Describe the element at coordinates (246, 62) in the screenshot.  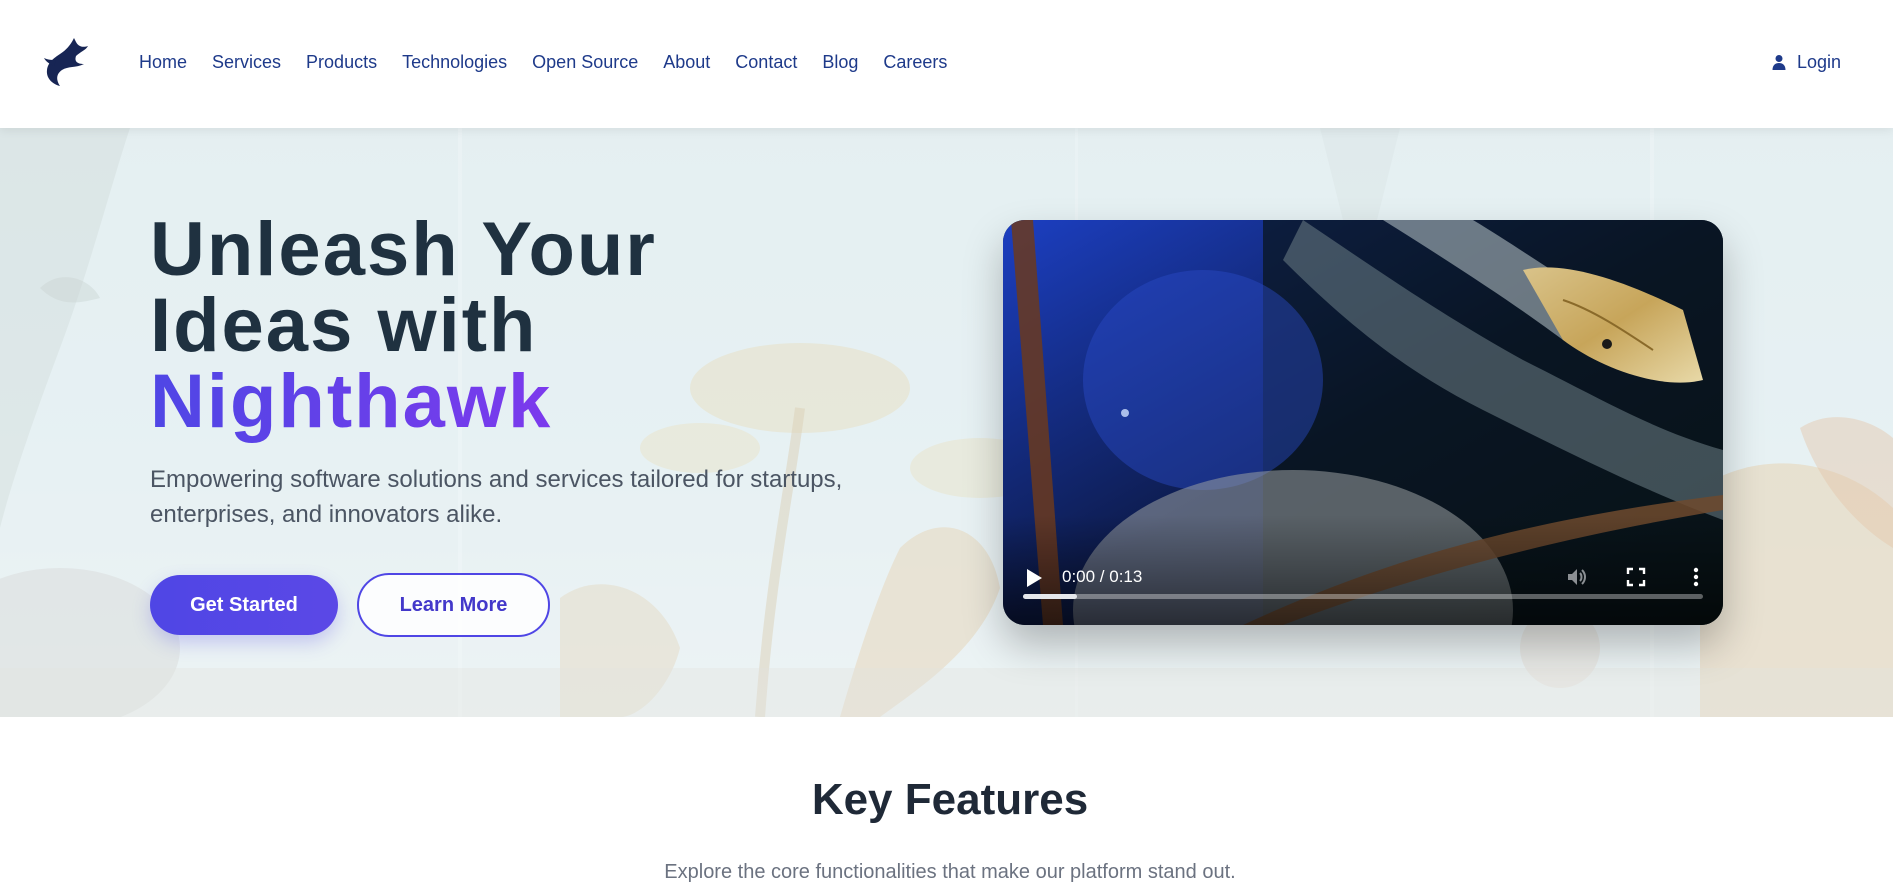
I see `nav-link-services: Services` at that location.